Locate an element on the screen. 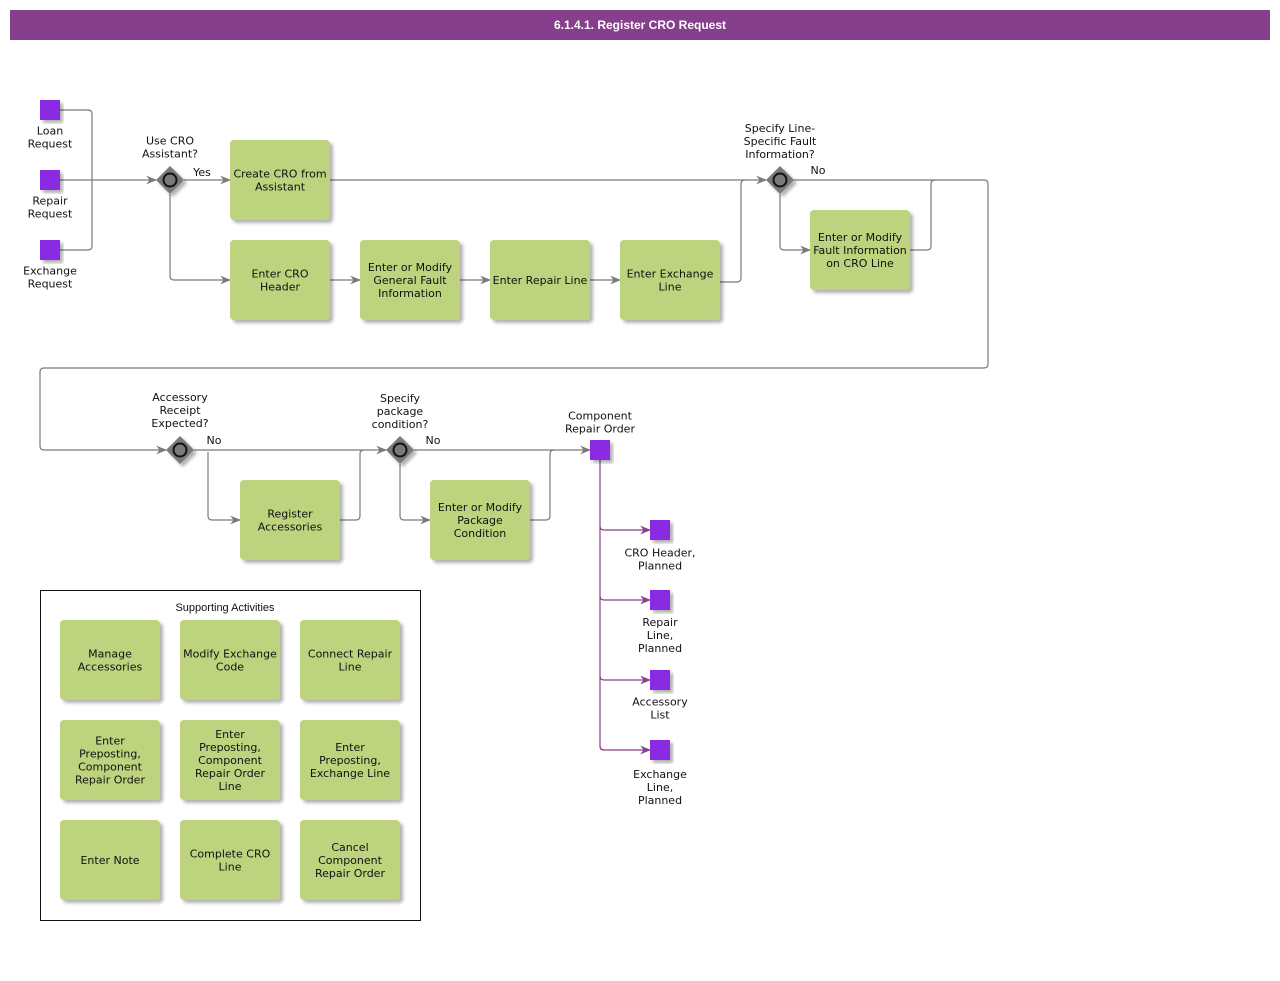  gateway-question-label-line: package is located at coordinates (400, 411).